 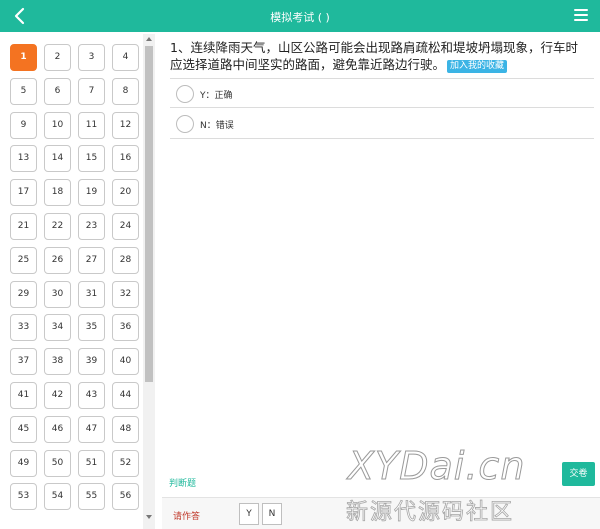 I want to click on question-number-20: 20, so click(x=125, y=192).